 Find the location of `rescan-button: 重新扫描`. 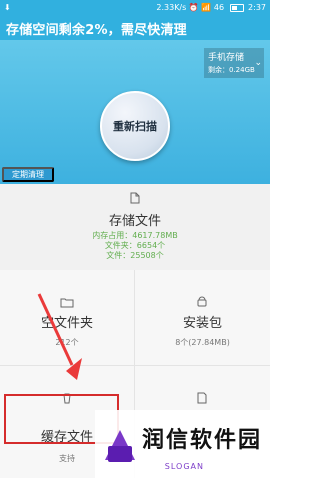

rescan-button: 重新扫描 is located at coordinates (135, 126).